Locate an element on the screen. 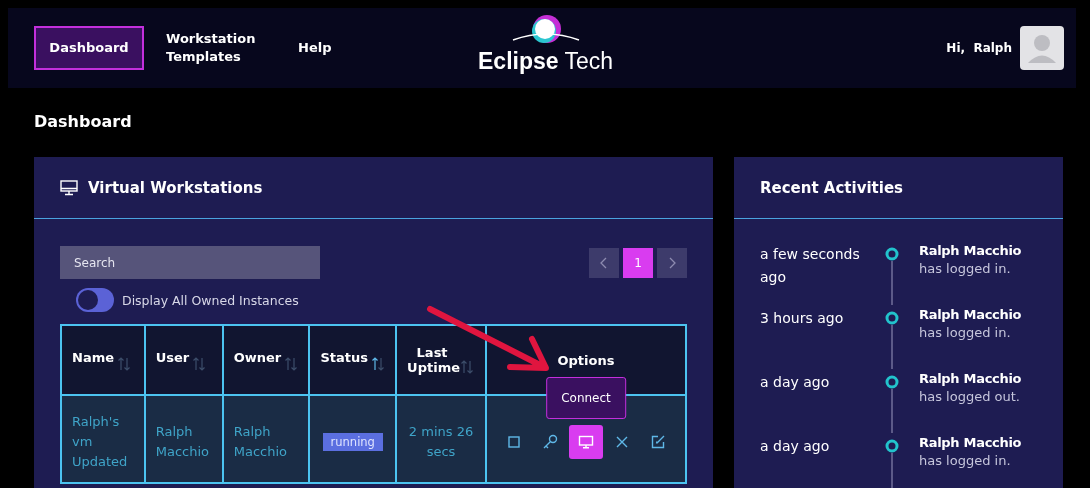 This screenshot has width=1090, height=488. nav-link: Workstation Templates is located at coordinates (221, 48).